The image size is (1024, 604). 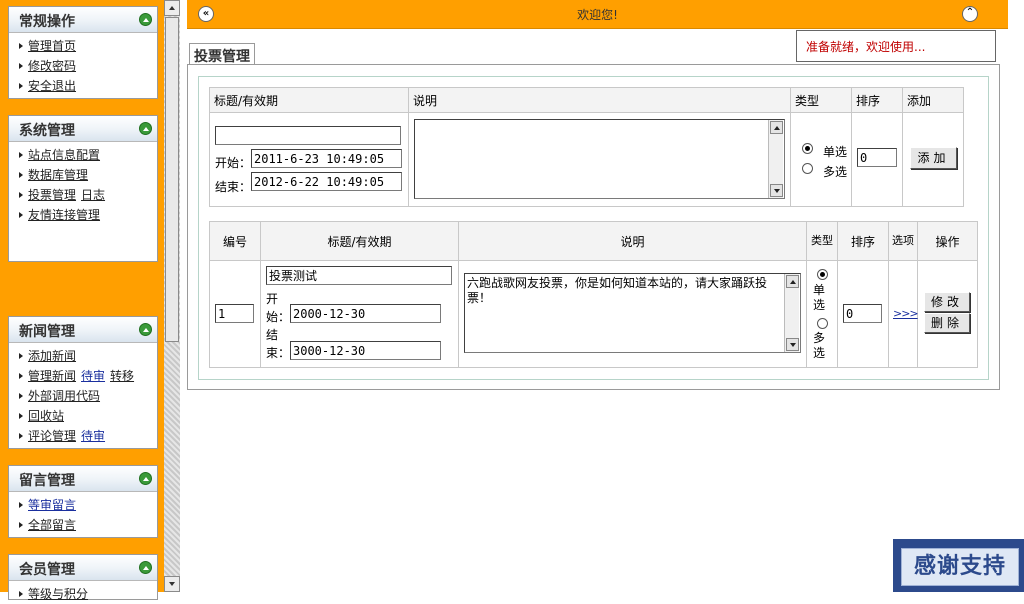 I want to click on add-title-input, so click(x=308, y=135).